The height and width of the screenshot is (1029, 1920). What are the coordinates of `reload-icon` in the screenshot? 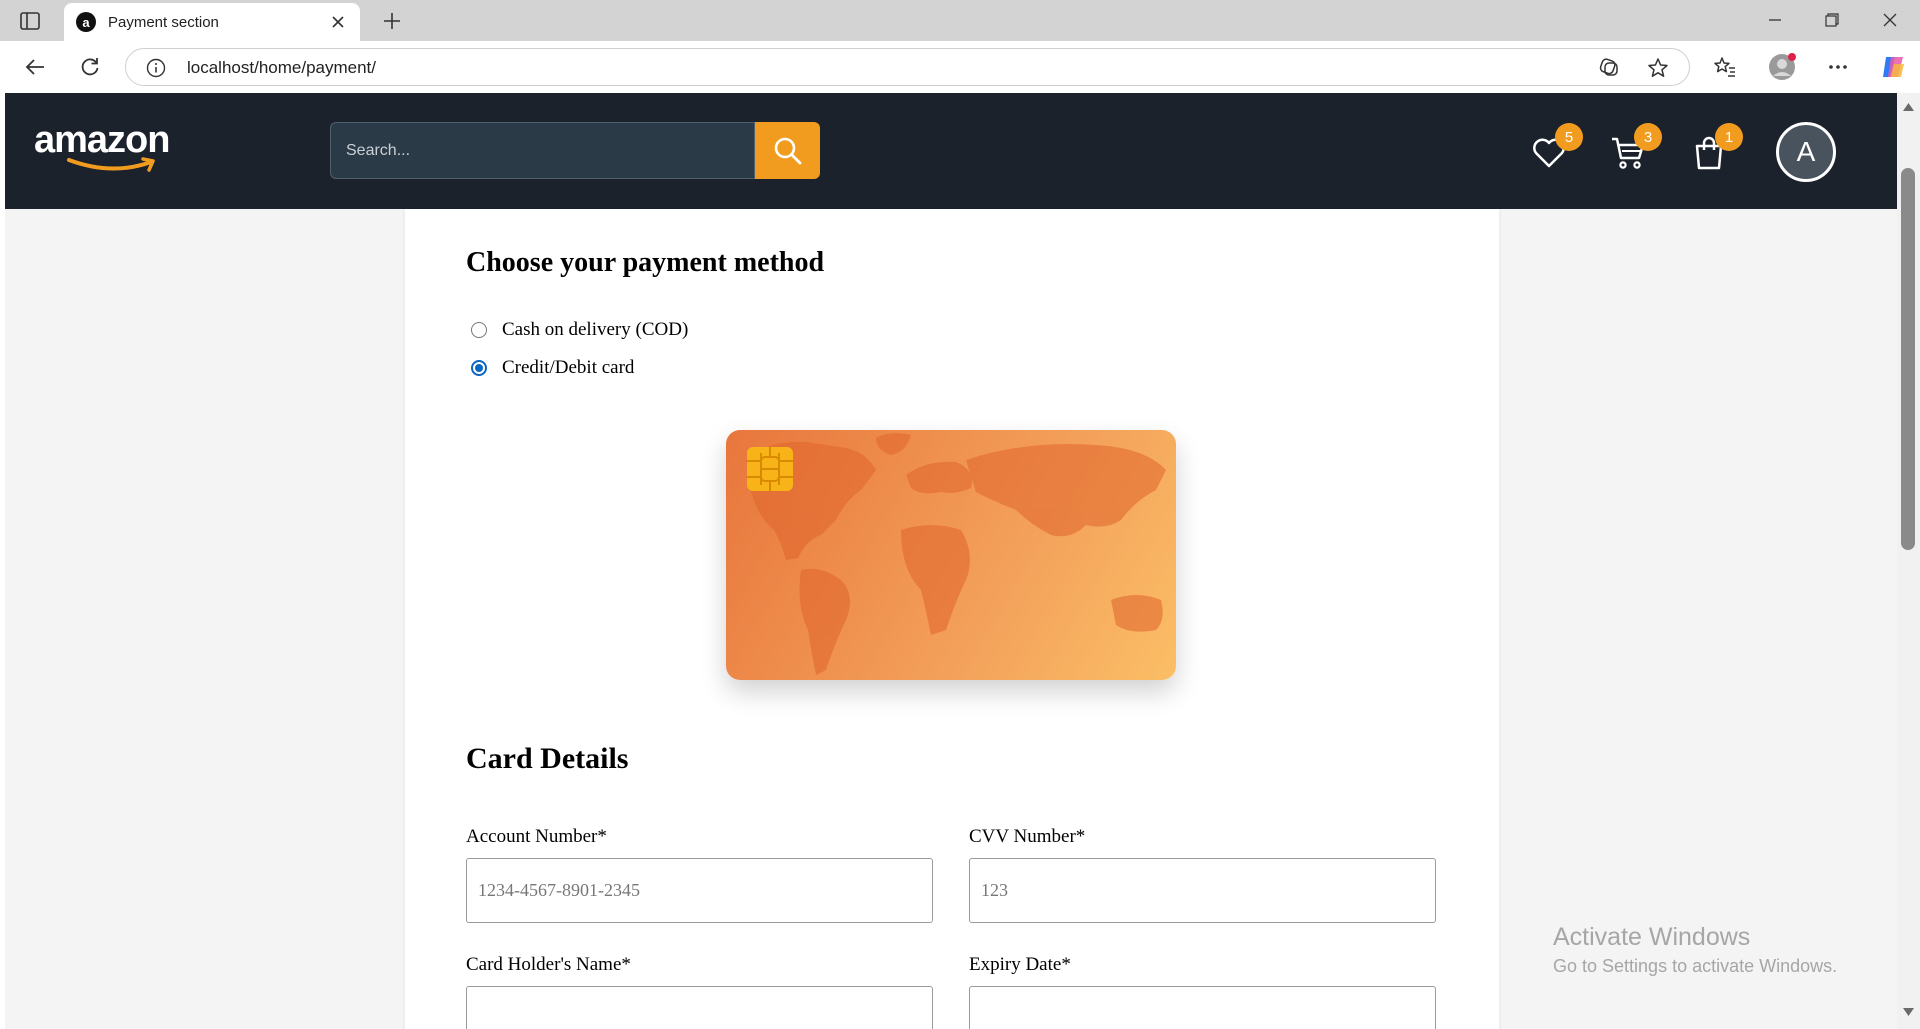 It's located at (90, 67).